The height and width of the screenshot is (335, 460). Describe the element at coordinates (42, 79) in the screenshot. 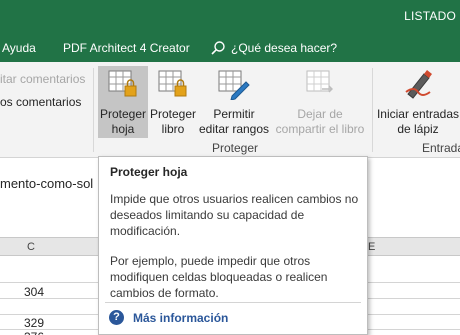

I see `show-comments-item: itar comentarios` at that location.